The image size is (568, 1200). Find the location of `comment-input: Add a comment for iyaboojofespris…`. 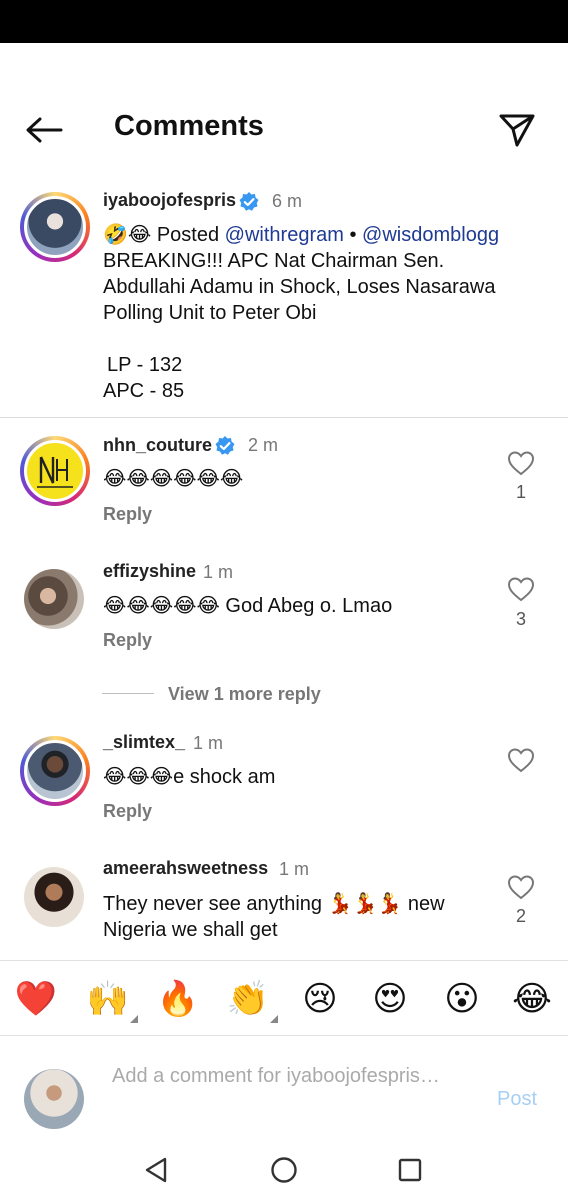

comment-input: Add a comment for iyaboojofespris… is located at coordinates (292, 1076).